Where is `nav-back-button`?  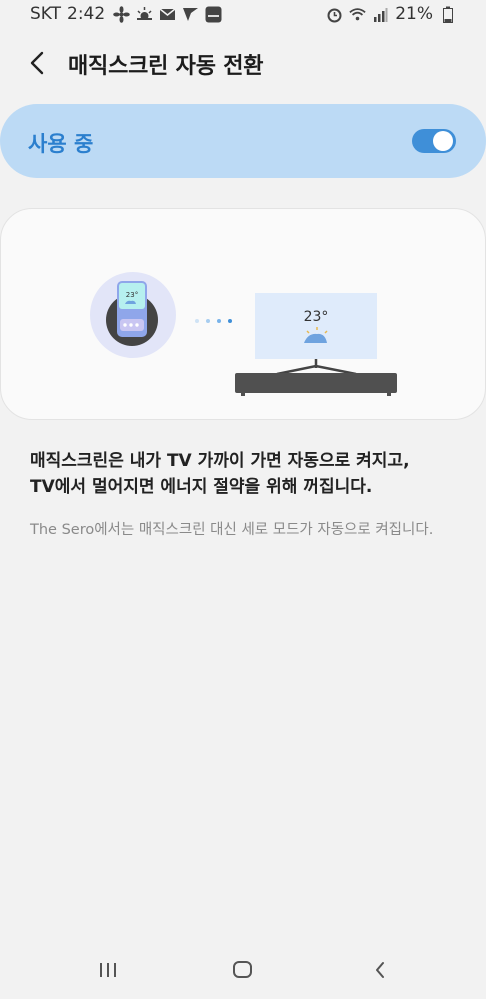 nav-back-button is located at coordinates (380, 970).